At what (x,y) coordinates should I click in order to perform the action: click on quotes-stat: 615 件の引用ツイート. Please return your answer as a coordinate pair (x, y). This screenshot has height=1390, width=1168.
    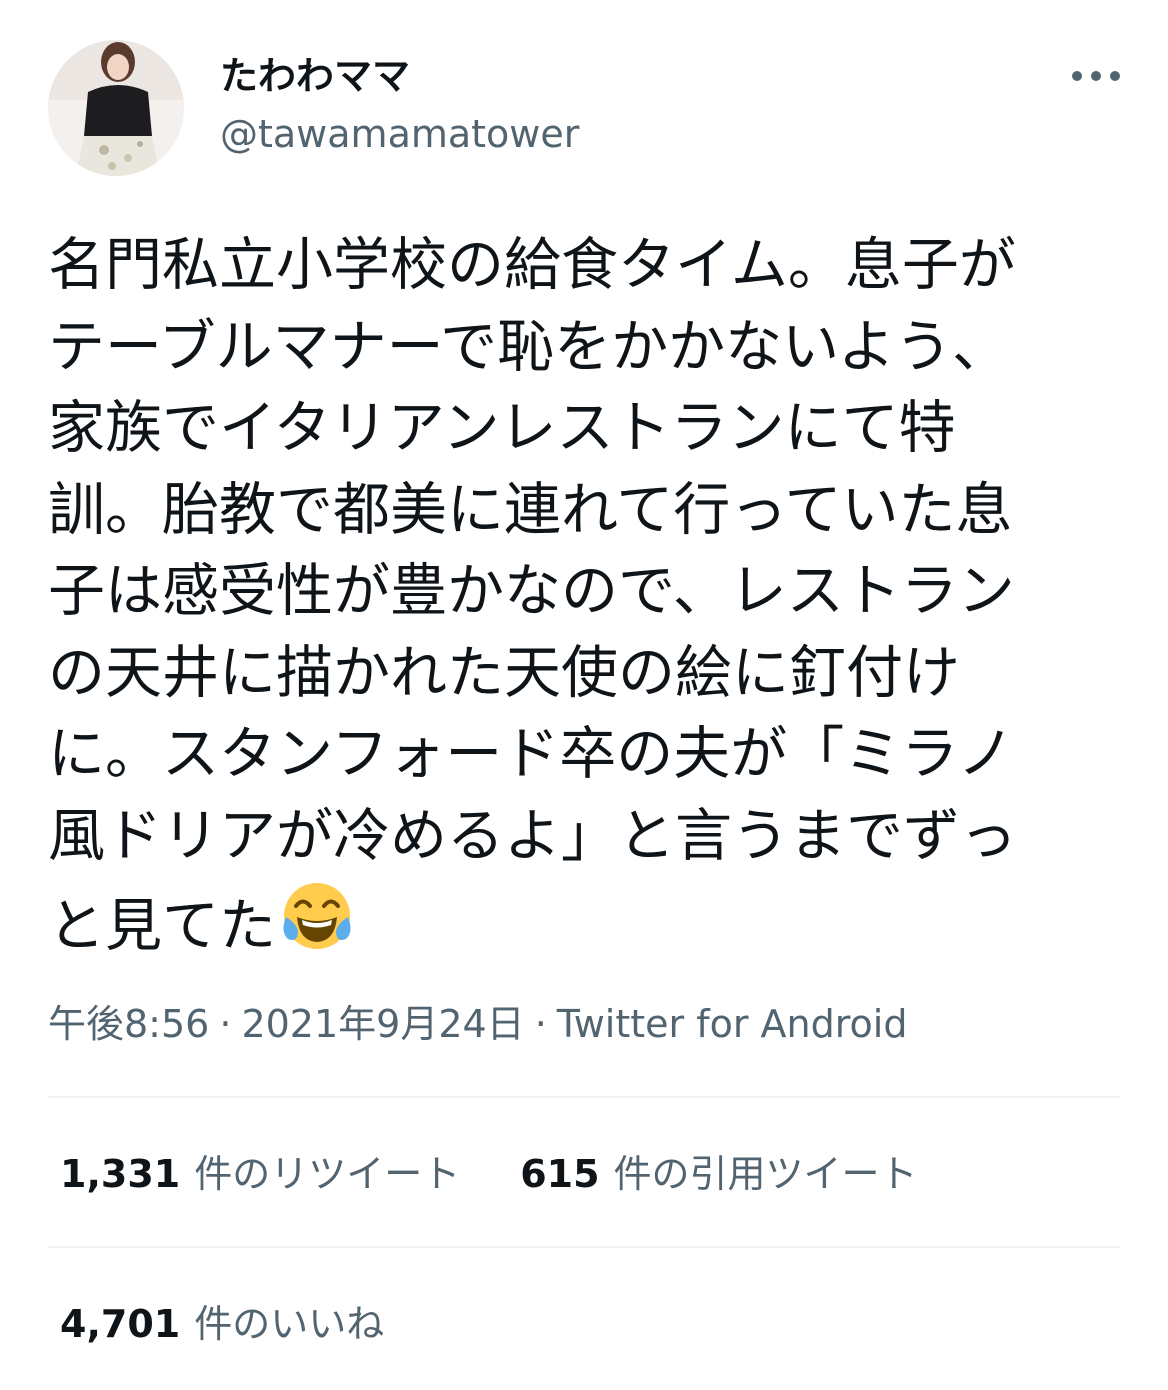
    Looking at the image, I should click on (718, 1174).